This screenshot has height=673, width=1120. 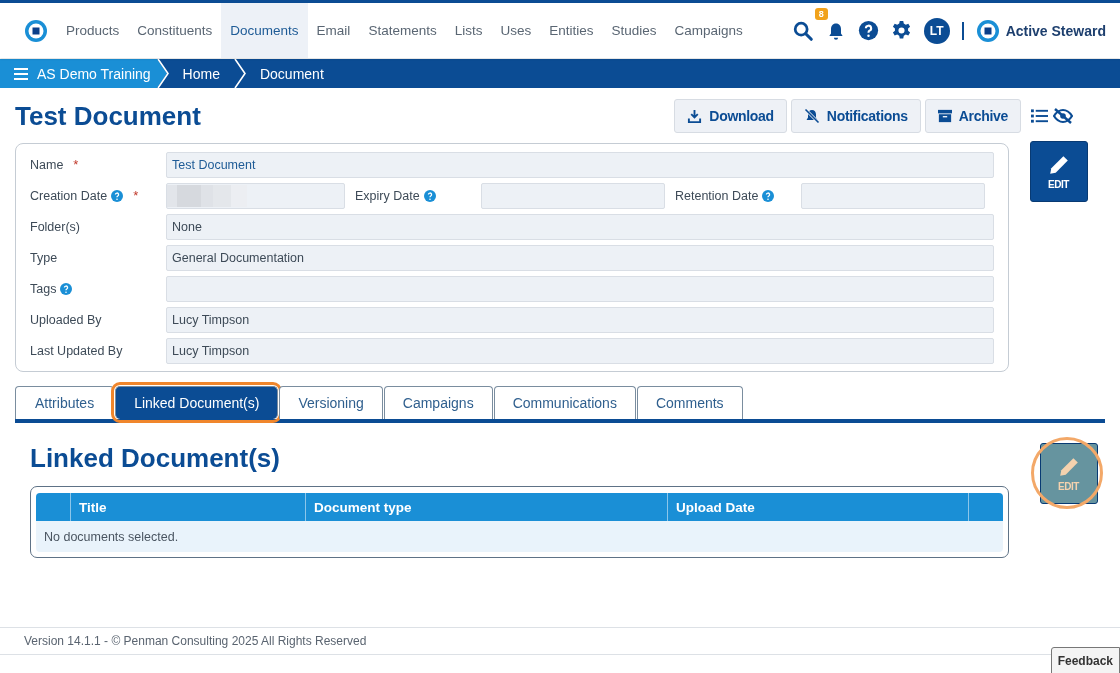 I want to click on notification-badge: 8, so click(x=821, y=13).